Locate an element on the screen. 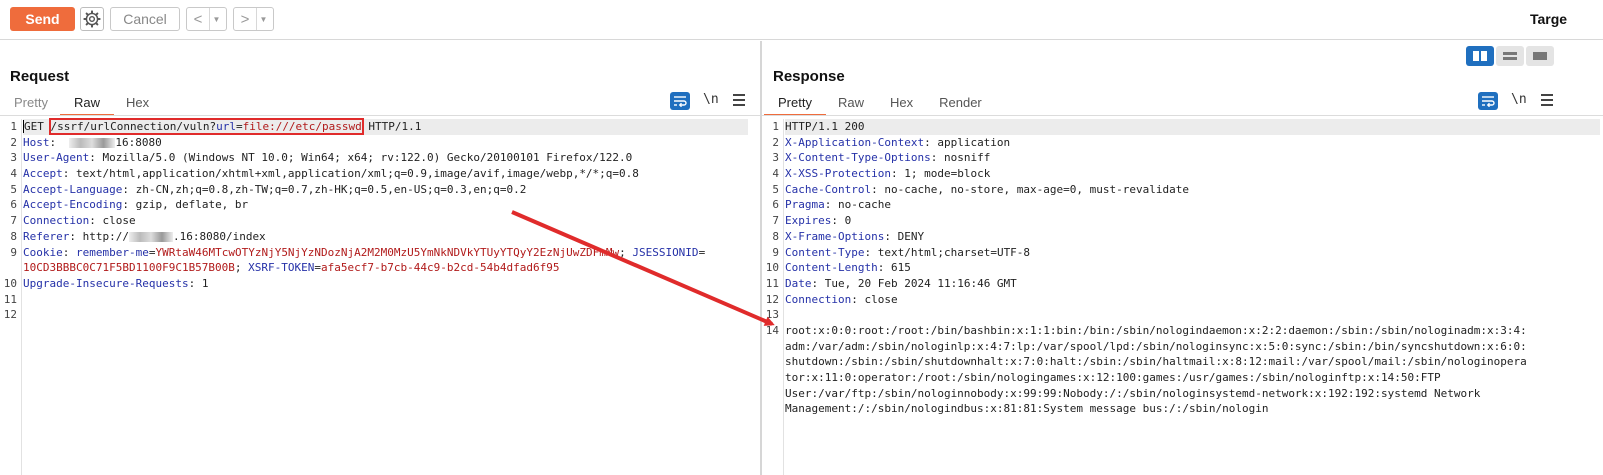 The width and height of the screenshot is (1603, 475). settings-button is located at coordinates (92, 19).